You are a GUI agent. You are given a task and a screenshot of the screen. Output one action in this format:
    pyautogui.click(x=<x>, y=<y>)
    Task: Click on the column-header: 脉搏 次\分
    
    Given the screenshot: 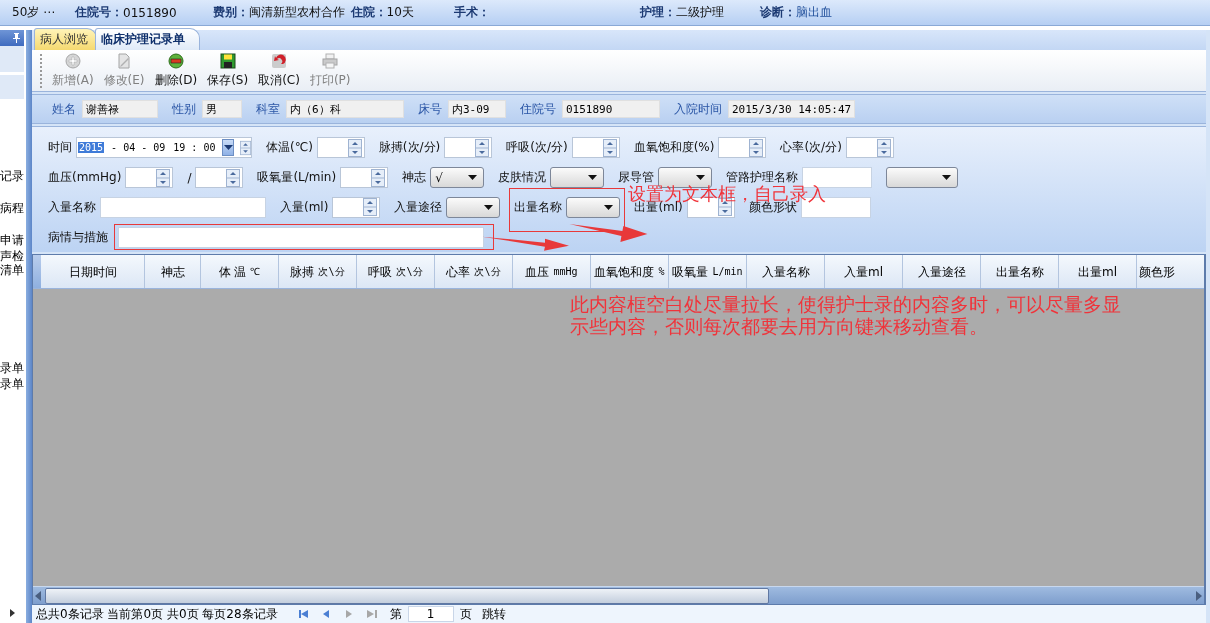 What is the action you would take?
    pyautogui.click(x=318, y=271)
    